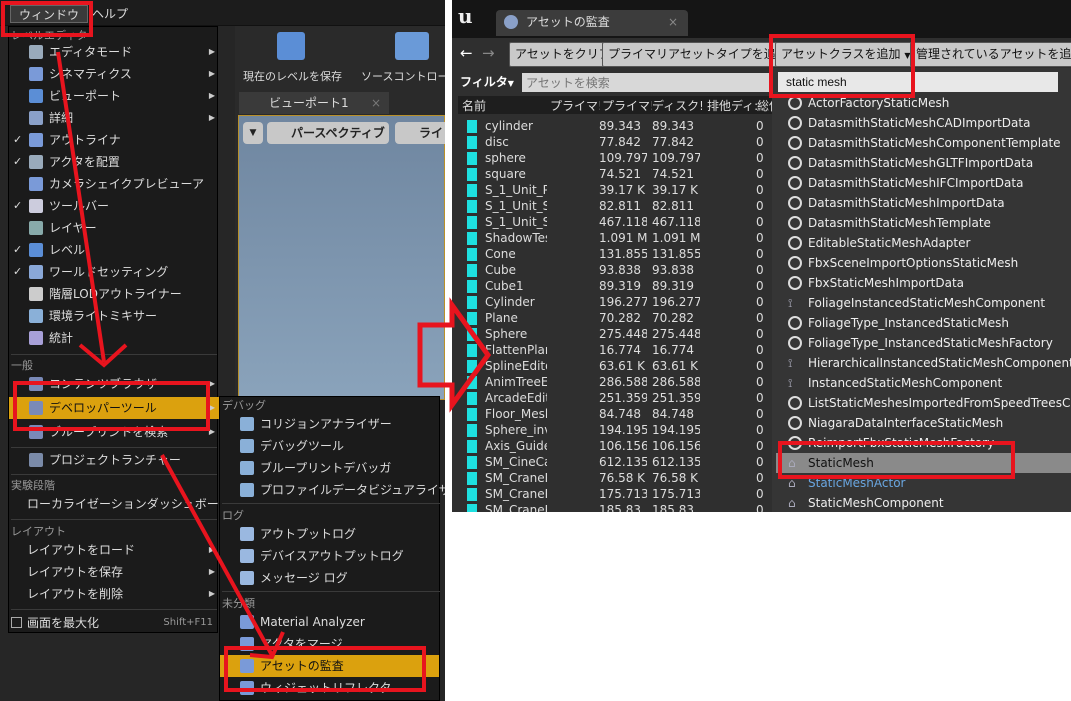 The height and width of the screenshot is (701, 1071). I want to click on highlight-box-developer-tools, so click(111, 406).